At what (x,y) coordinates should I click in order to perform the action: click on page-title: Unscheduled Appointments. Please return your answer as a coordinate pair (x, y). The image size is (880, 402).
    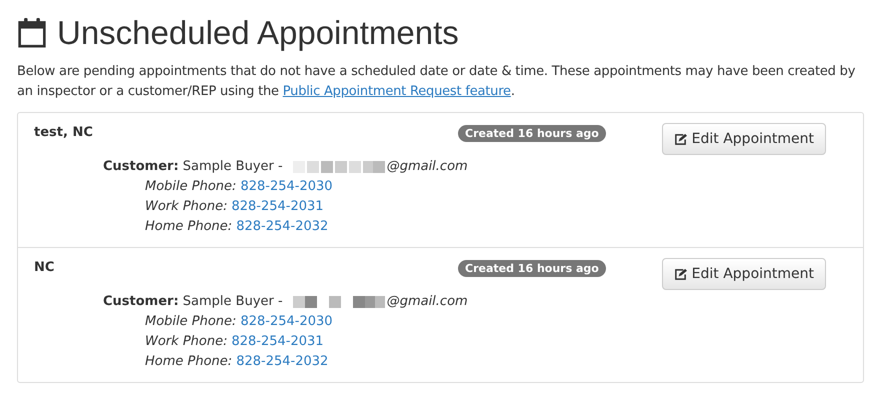
    Looking at the image, I should click on (258, 33).